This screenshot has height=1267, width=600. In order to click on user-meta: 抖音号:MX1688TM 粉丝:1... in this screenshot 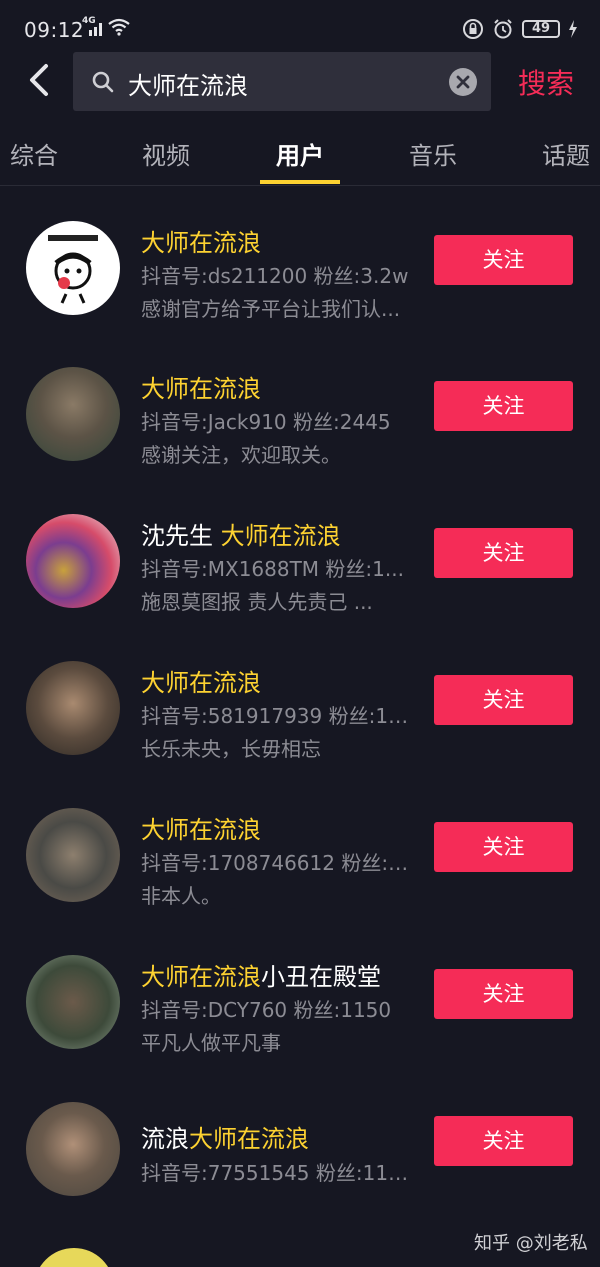, I will do `click(272, 569)`.